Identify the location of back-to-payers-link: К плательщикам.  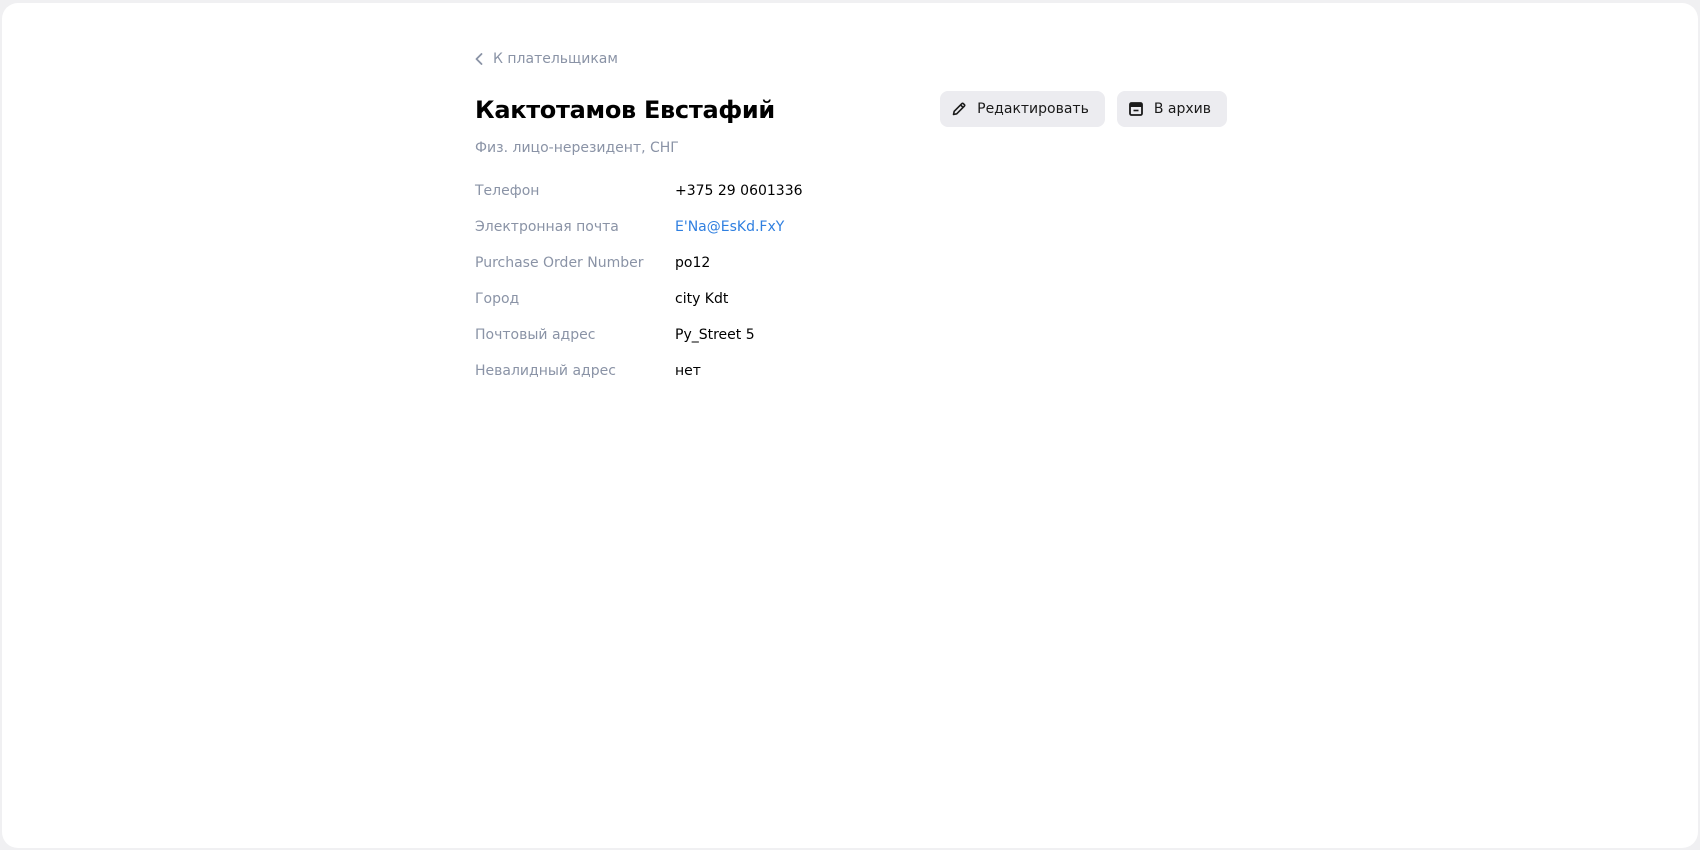
(546, 59).